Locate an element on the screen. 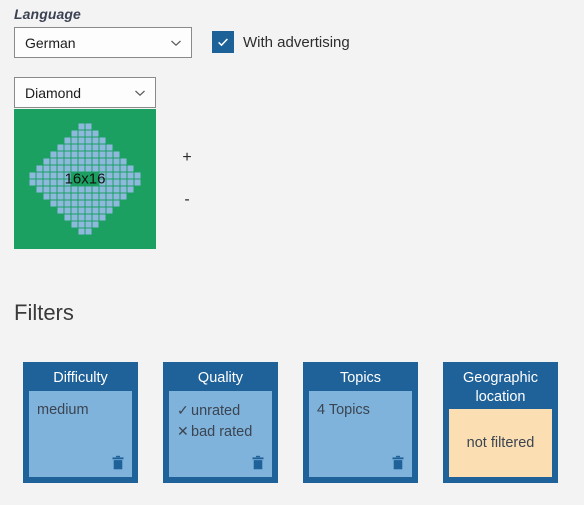 The image size is (584, 505). filter-card: Difficulty medium is located at coordinates (80, 422).